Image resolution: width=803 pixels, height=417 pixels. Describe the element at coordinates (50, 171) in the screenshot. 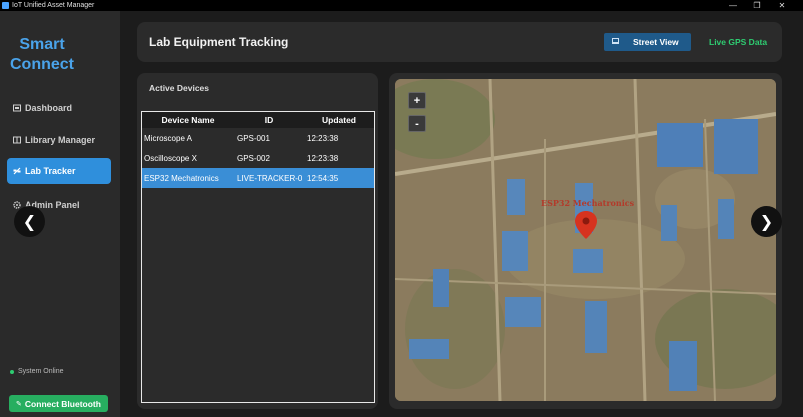

I see `sidebar-item-label: Lab Tracker` at that location.